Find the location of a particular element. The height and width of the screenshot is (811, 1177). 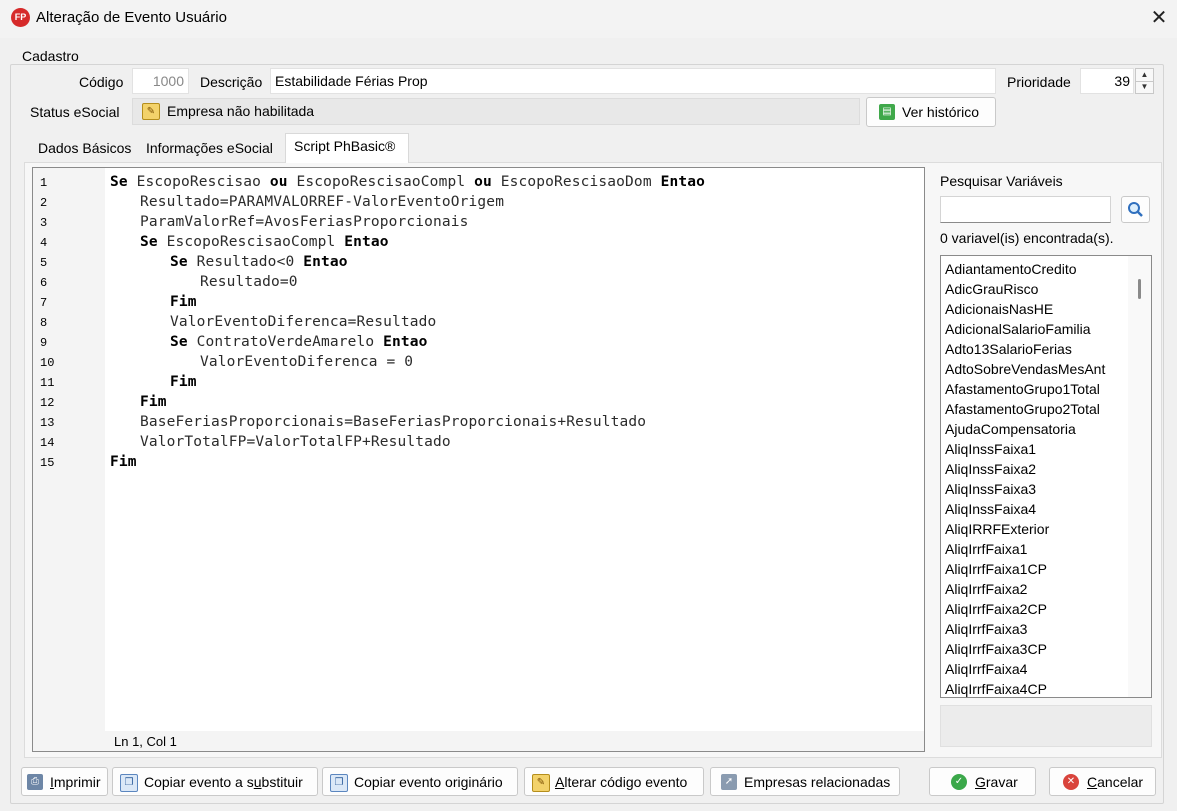

variable-list-item: AdicionaisNasHE is located at coordinates (1025, 309).